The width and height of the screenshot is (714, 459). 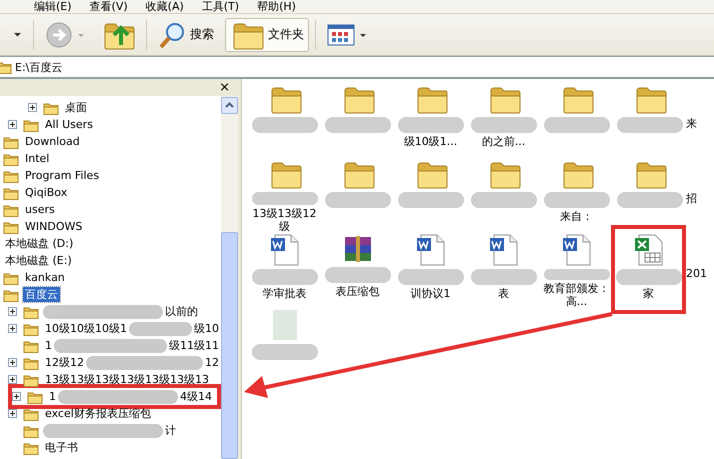 What do you see at coordinates (31, 67) in the screenshot?
I see `address-field: E:\百度云` at bounding box center [31, 67].